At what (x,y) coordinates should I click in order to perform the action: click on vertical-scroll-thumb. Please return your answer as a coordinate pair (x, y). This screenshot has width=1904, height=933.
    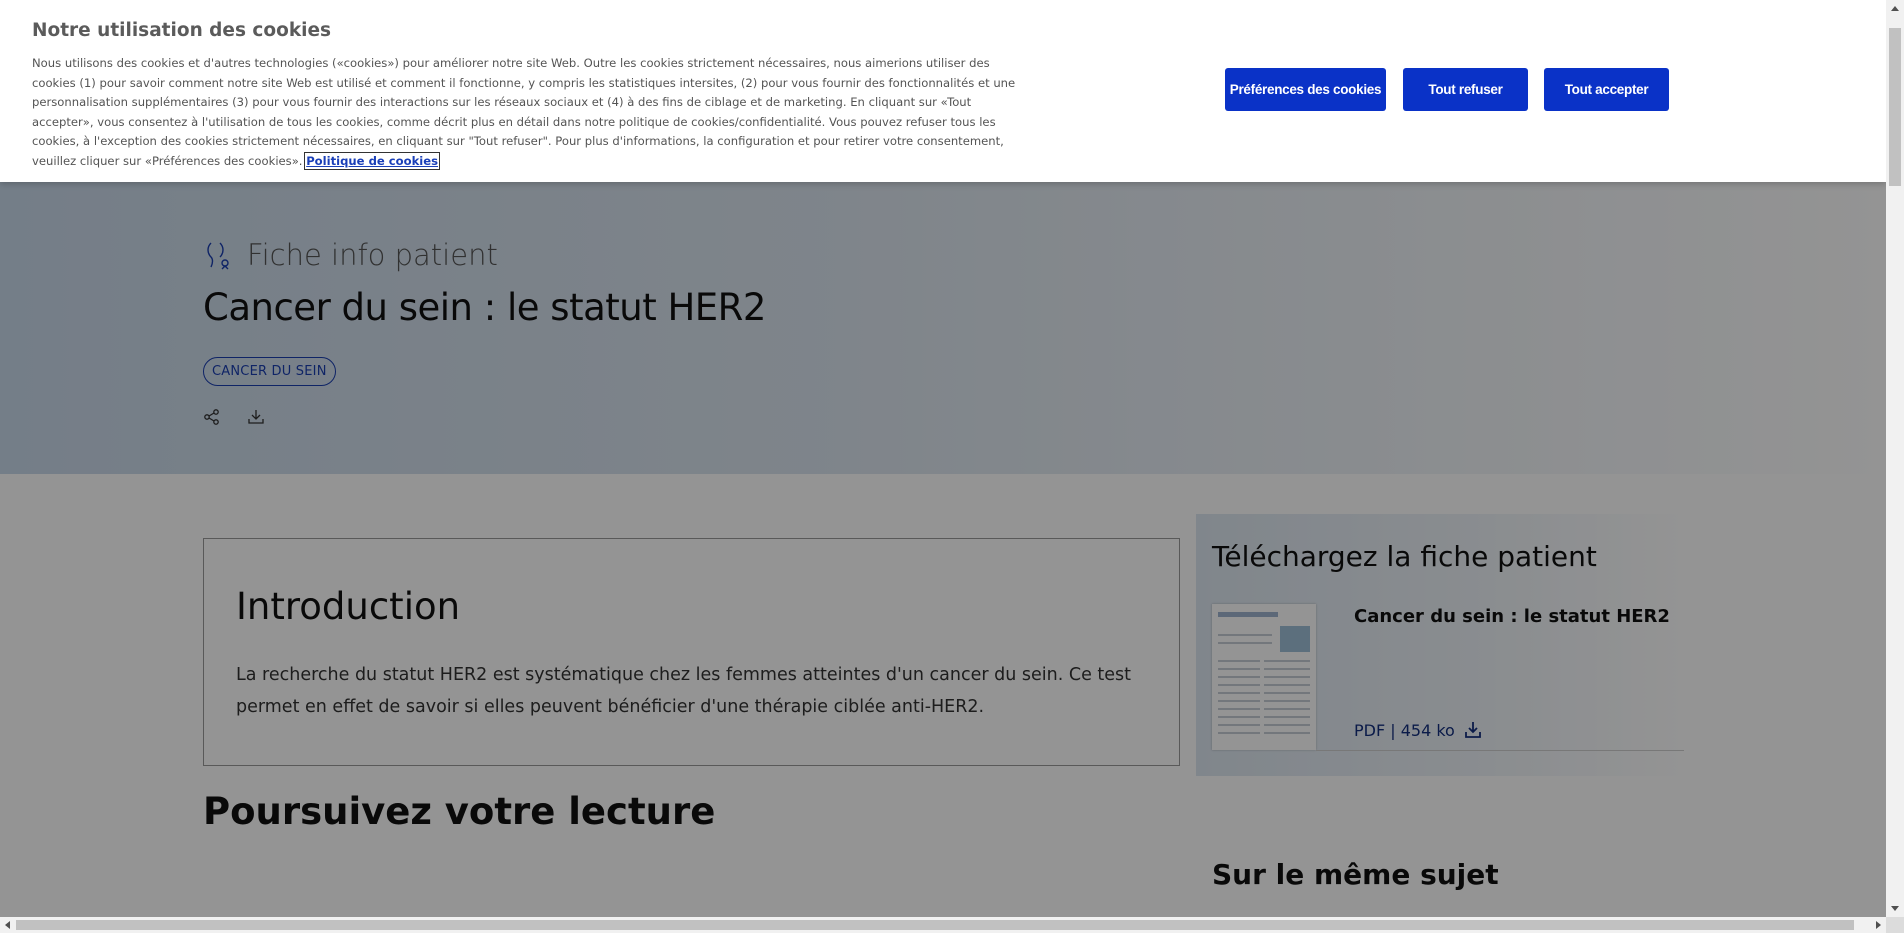
    Looking at the image, I should click on (1895, 107).